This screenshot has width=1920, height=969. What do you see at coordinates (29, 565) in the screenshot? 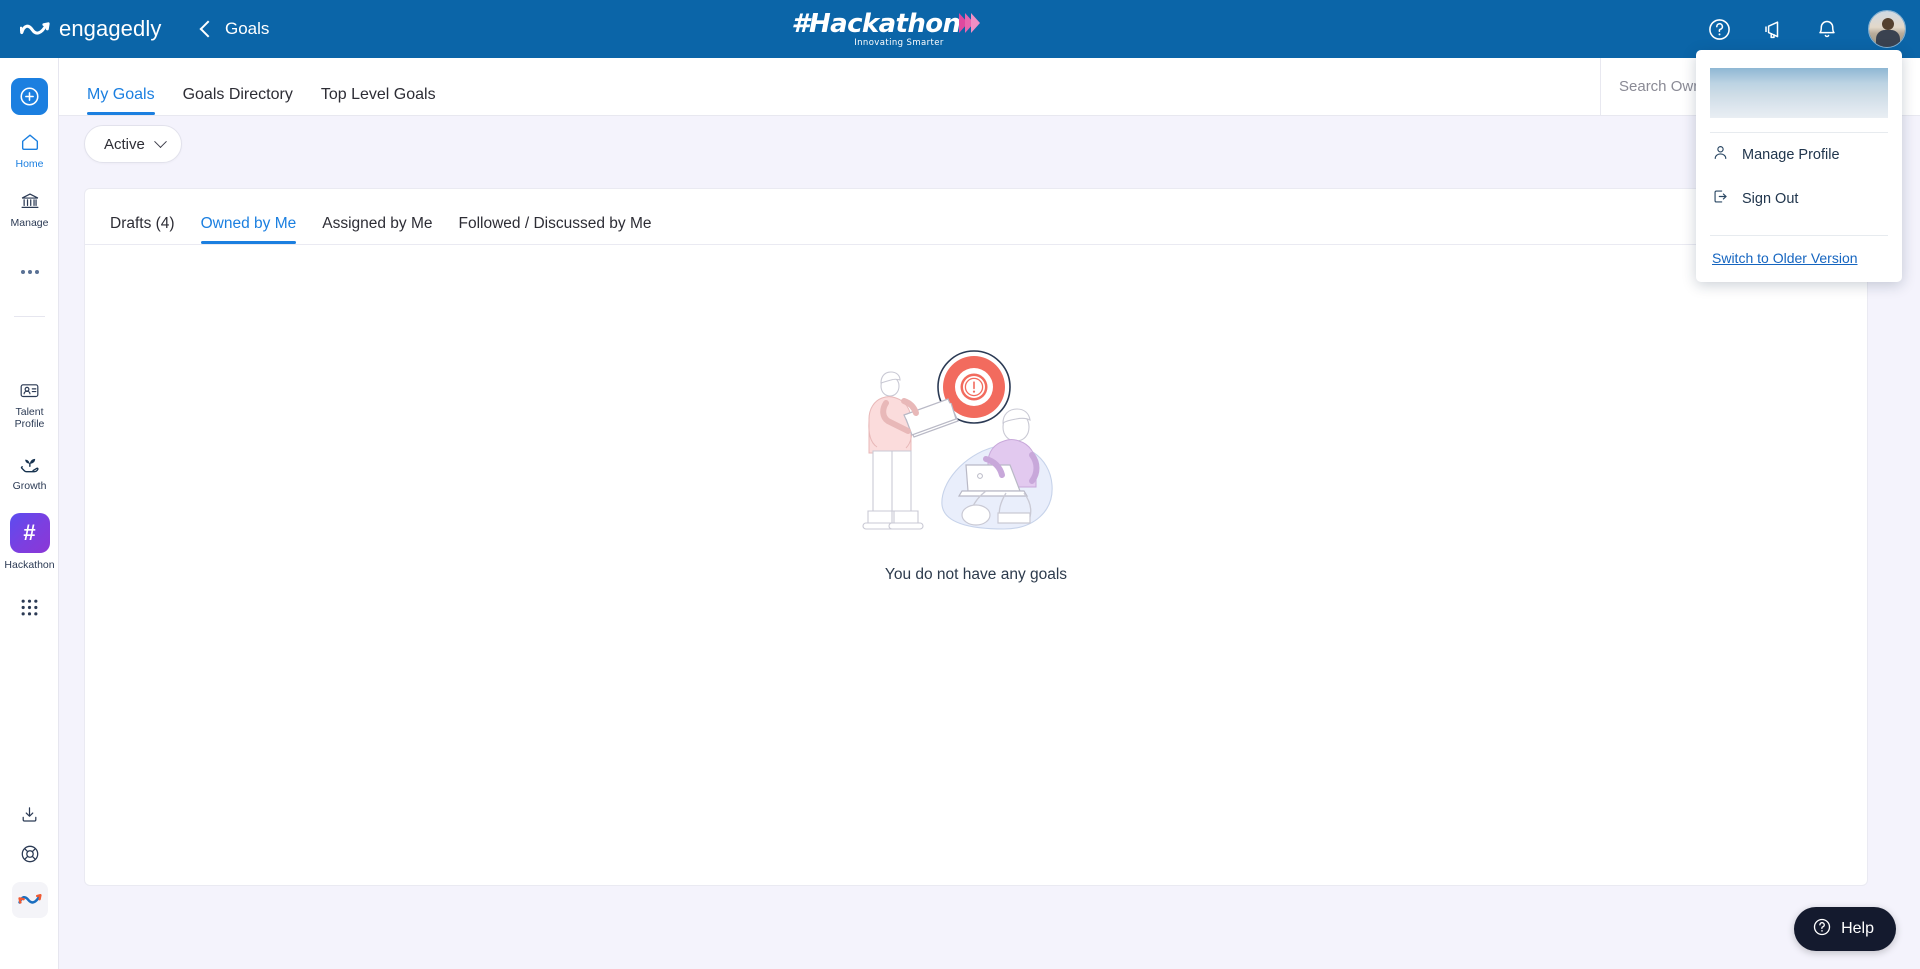
I see `sidebar-item-label: Hackathon` at bounding box center [29, 565].